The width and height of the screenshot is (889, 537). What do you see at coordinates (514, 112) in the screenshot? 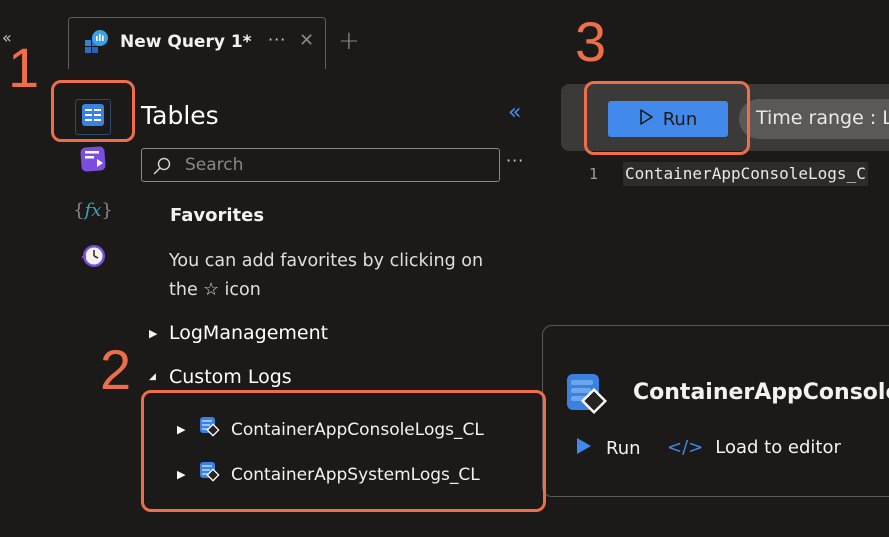
I see `collapse-panel-button: «` at bounding box center [514, 112].